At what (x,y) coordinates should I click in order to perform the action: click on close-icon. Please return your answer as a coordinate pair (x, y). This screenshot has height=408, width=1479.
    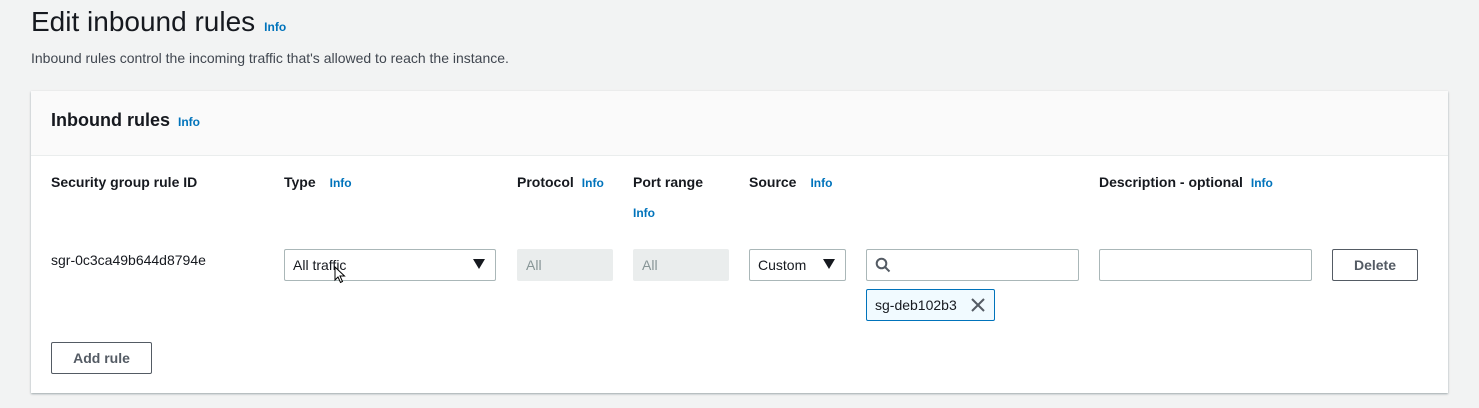
    Looking at the image, I should click on (978, 305).